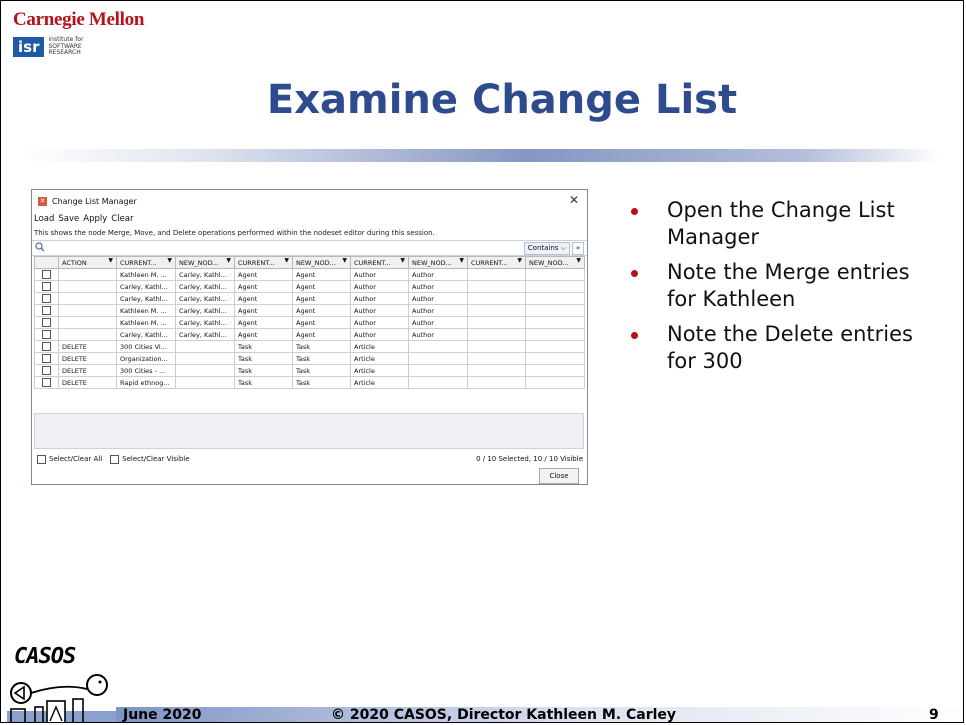 The height and width of the screenshot is (725, 966). What do you see at coordinates (87, 262) in the screenshot?
I see `column-header: ACTION ▼` at bounding box center [87, 262].